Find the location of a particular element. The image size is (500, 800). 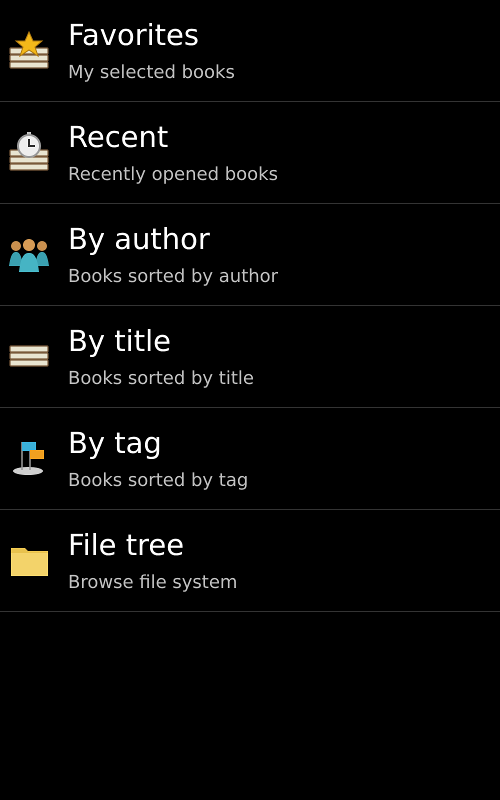

item-title: Favorites is located at coordinates (134, 34).